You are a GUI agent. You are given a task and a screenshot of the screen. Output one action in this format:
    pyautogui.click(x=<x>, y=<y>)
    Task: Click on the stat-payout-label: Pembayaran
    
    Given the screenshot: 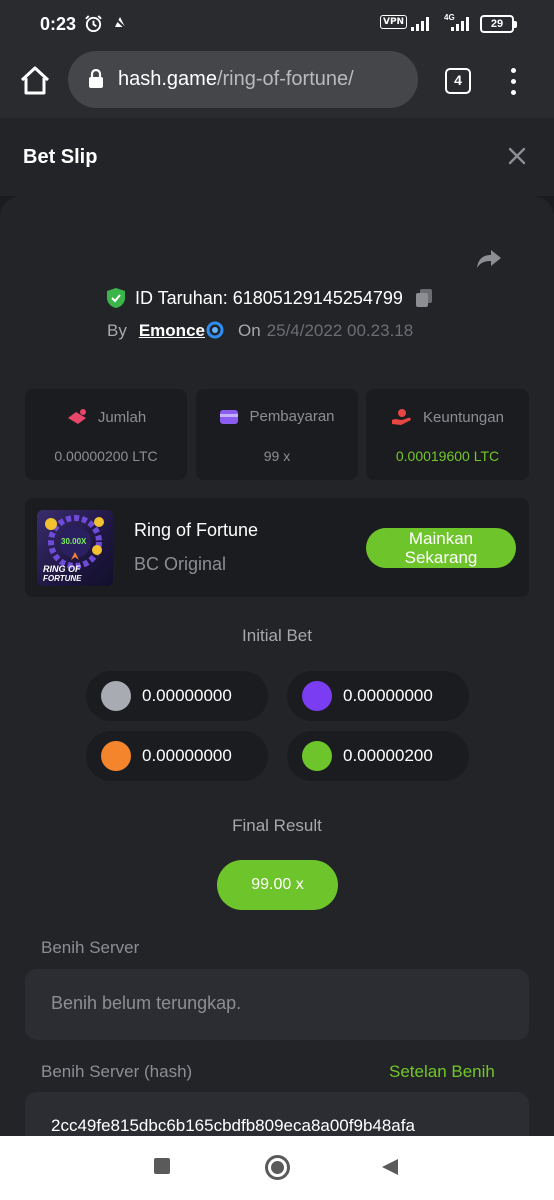 What is the action you would take?
    pyautogui.click(x=292, y=416)
    